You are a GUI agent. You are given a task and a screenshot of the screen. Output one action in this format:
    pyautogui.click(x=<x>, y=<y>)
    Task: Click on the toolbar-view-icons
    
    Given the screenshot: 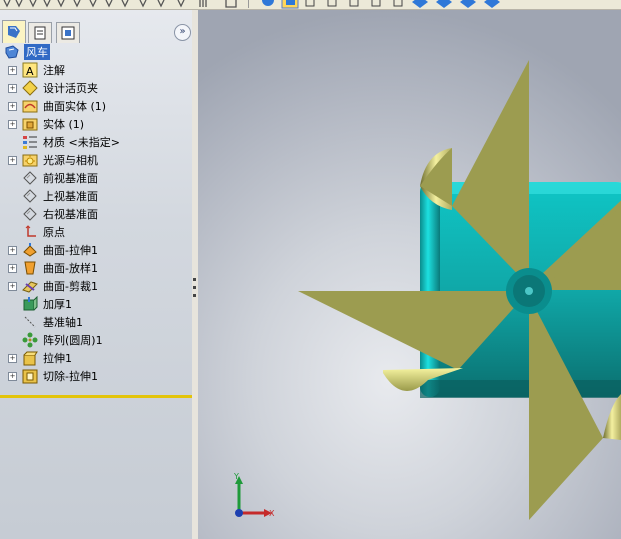 What is the action you would take?
    pyautogui.click(x=374, y=4)
    